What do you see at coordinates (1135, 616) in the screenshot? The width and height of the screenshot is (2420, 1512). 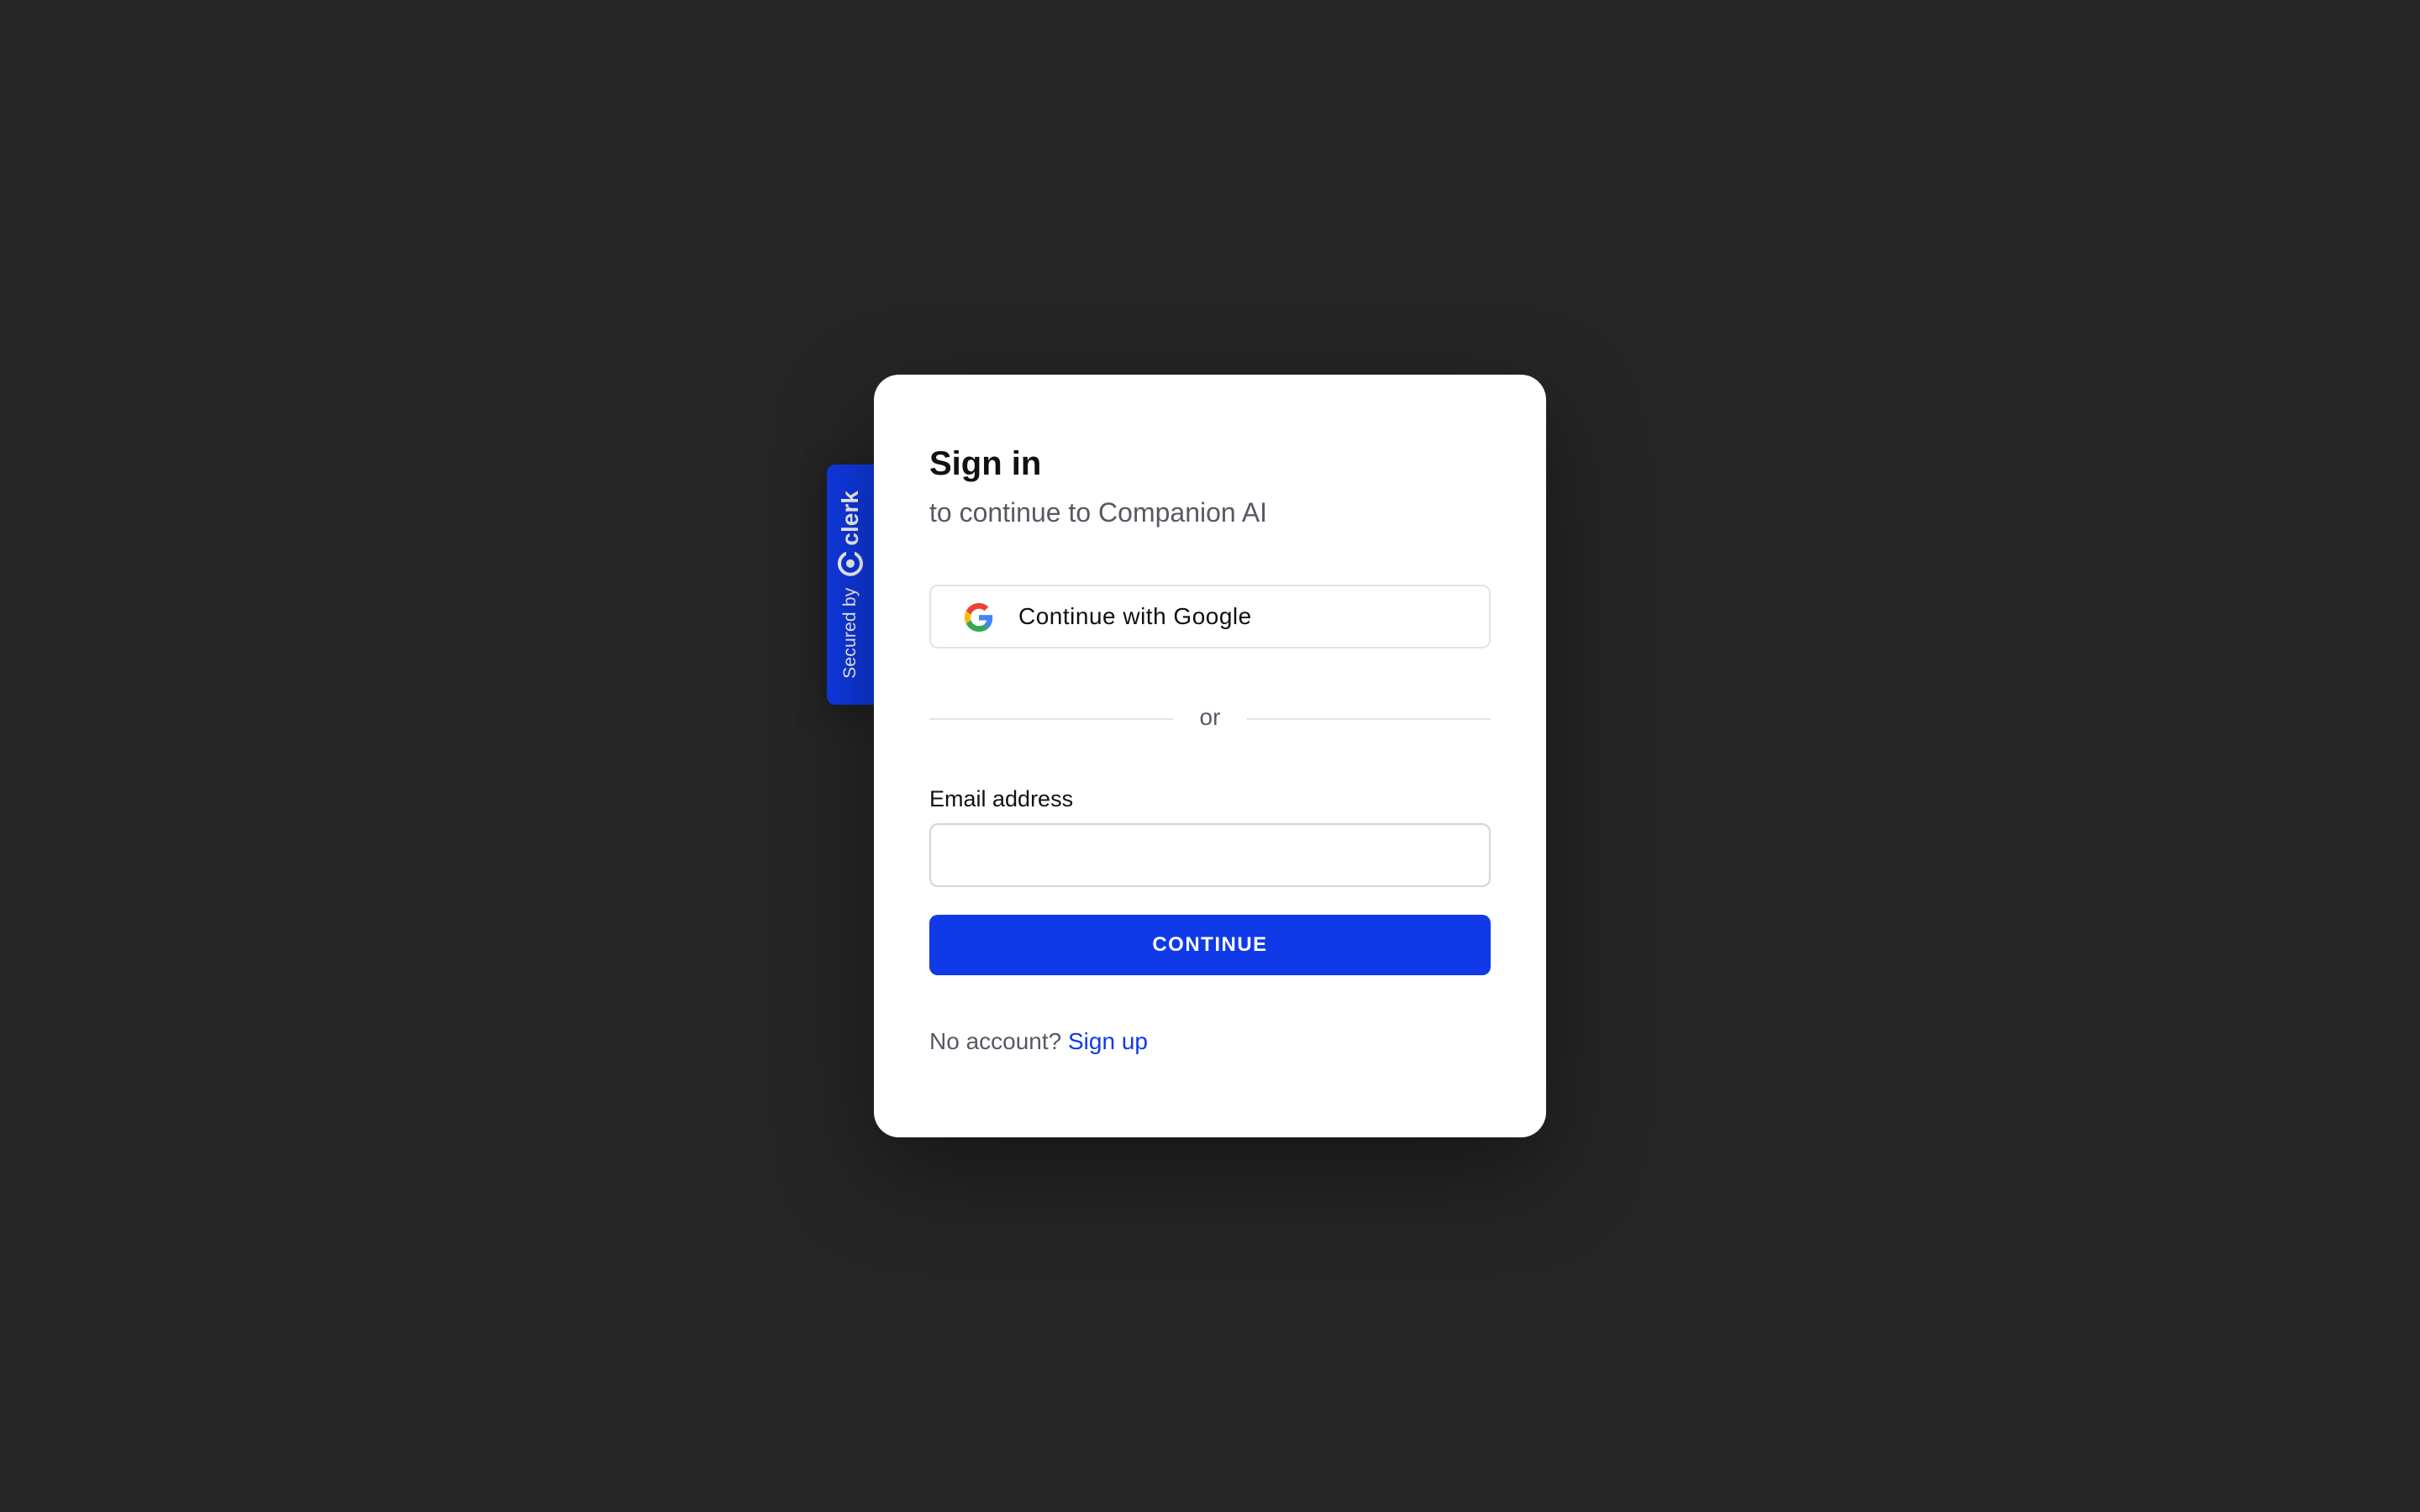 I see `google-button-label: Continue with Google` at bounding box center [1135, 616].